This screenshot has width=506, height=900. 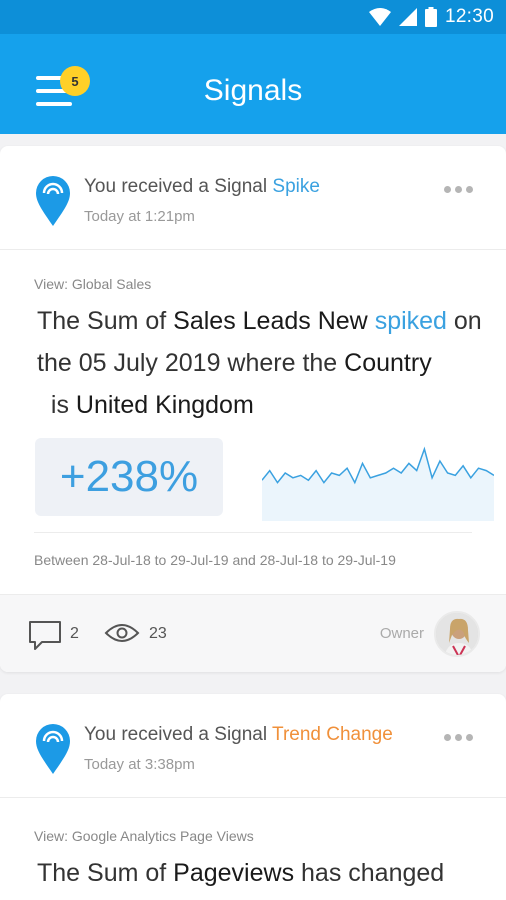 I want to click on comment-count: 2, so click(x=74, y=633).